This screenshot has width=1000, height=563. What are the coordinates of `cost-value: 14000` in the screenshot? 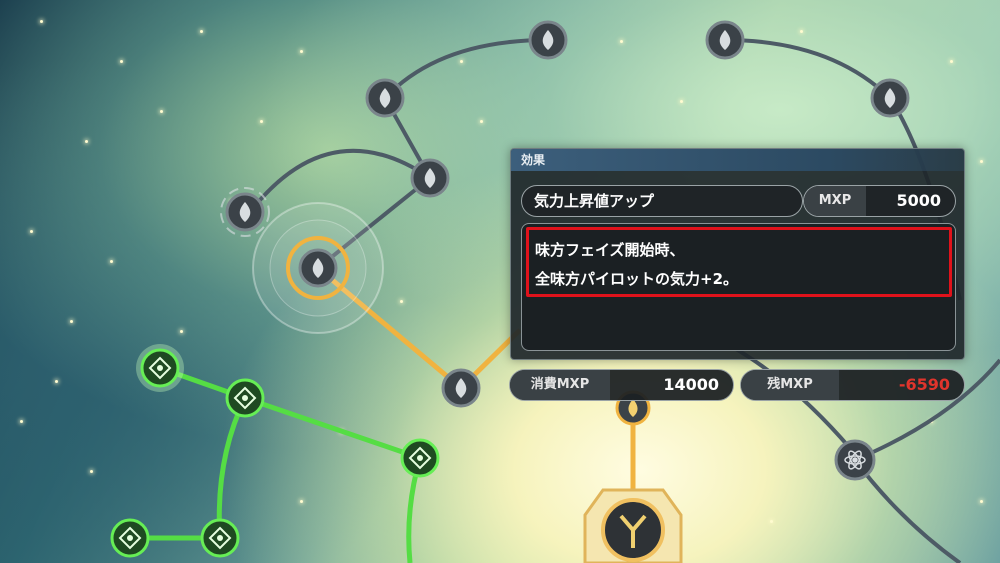 It's located at (691, 384).